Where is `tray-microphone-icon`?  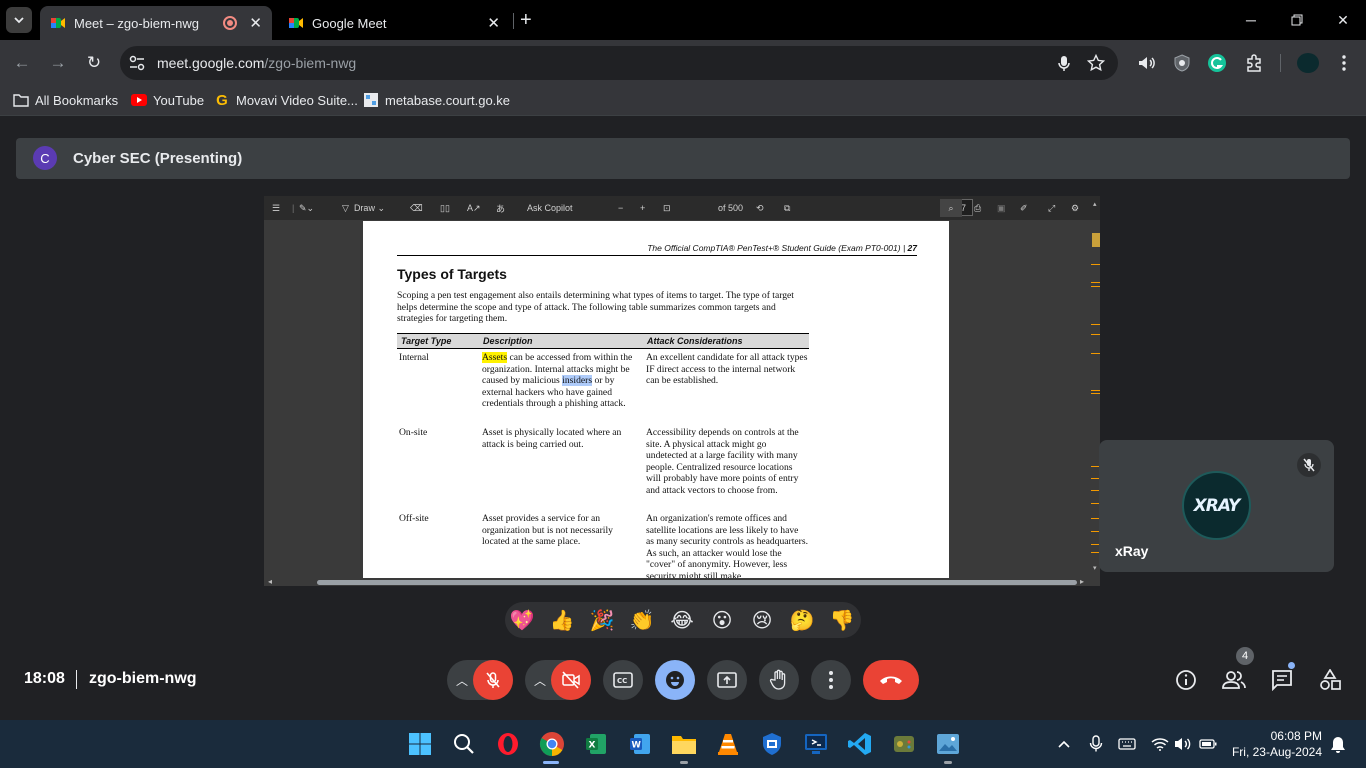
tray-microphone-icon is located at coordinates (1096, 744).